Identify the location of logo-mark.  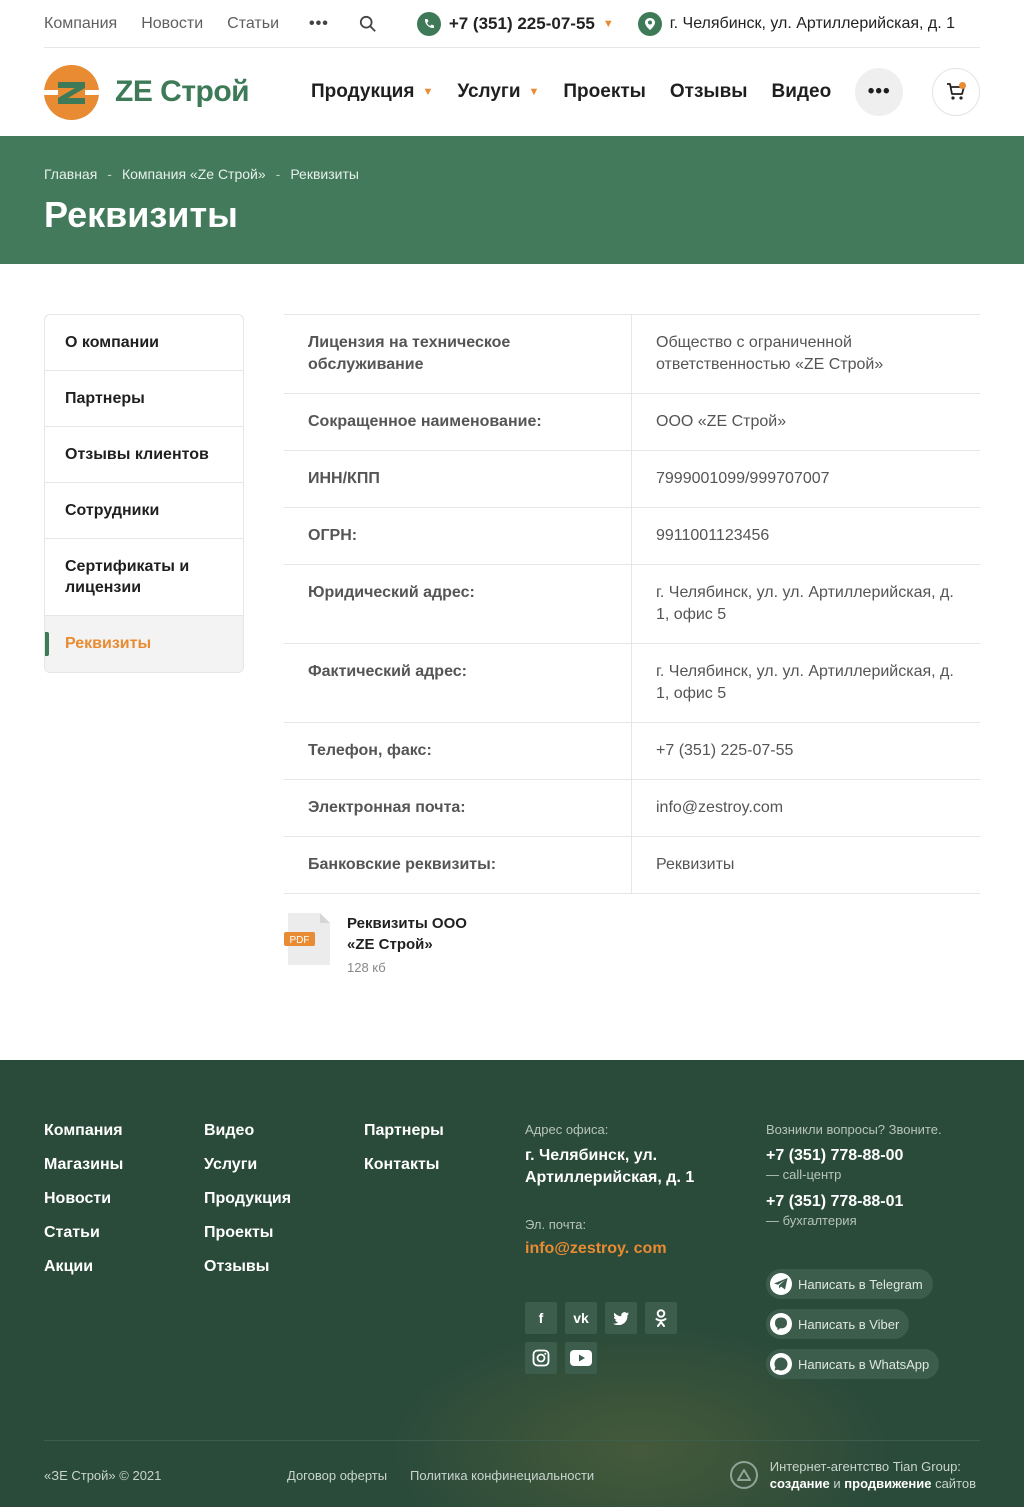
(71, 92).